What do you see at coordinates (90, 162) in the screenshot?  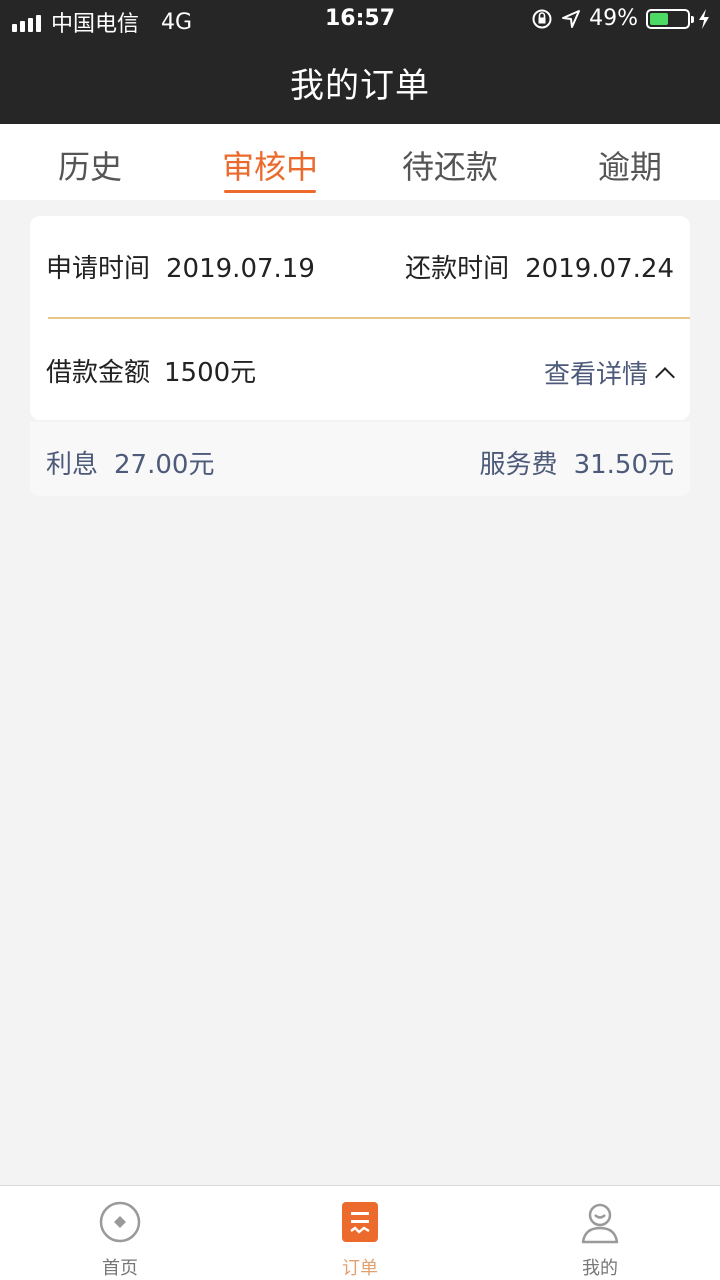 I see `tab-history: 历史` at bounding box center [90, 162].